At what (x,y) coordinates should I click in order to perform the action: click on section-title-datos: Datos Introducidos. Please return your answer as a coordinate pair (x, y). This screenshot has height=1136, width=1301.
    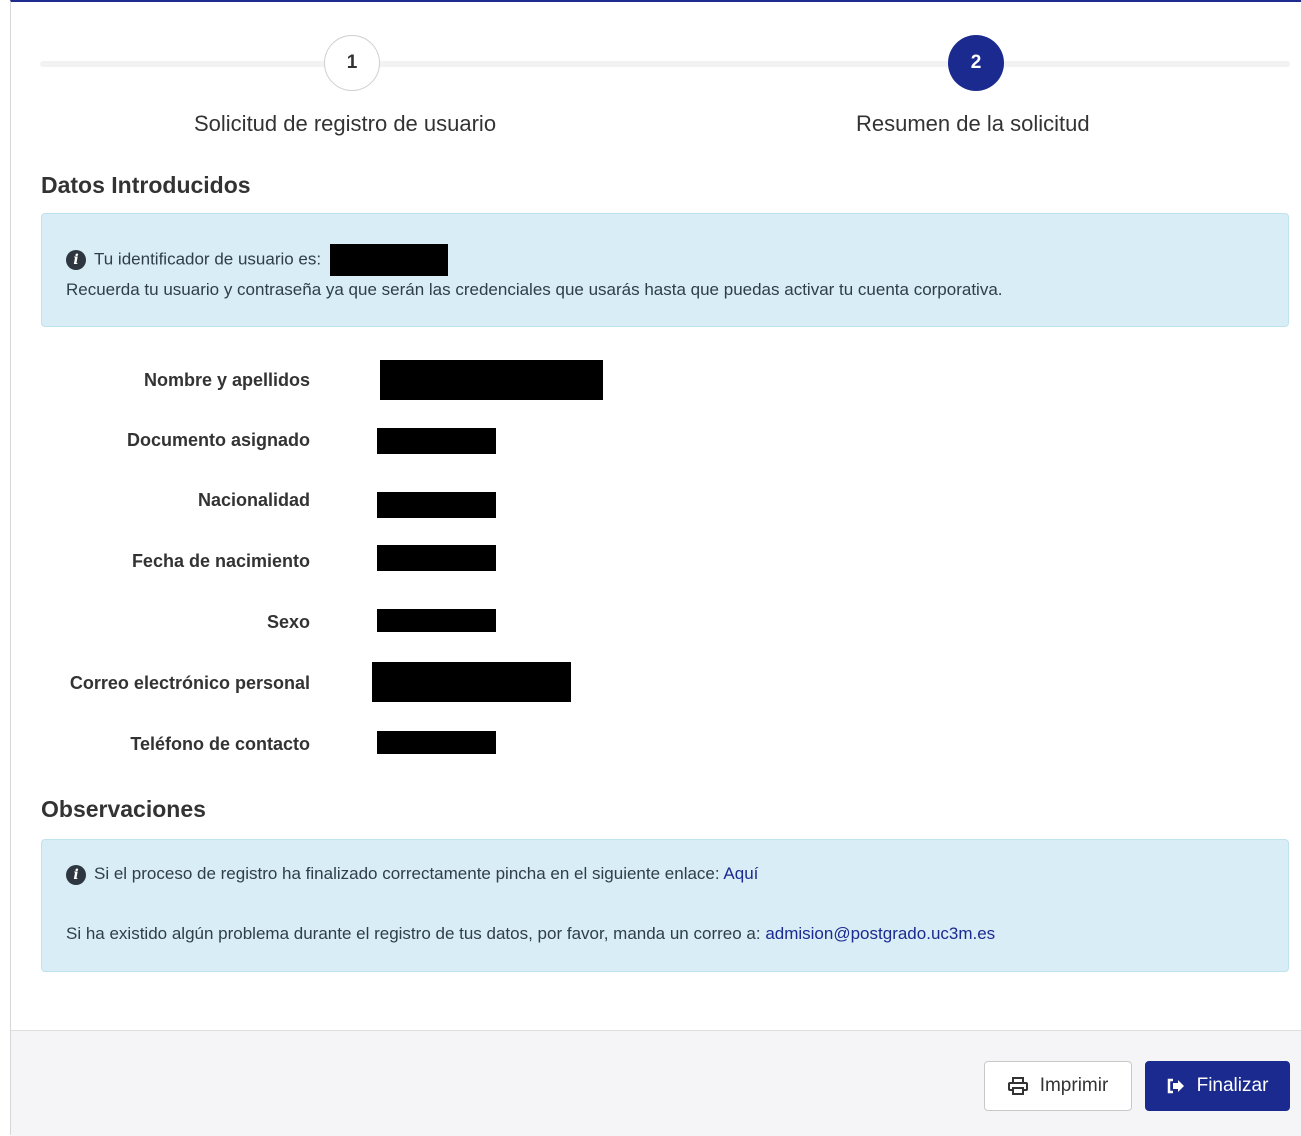
    Looking at the image, I should click on (146, 185).